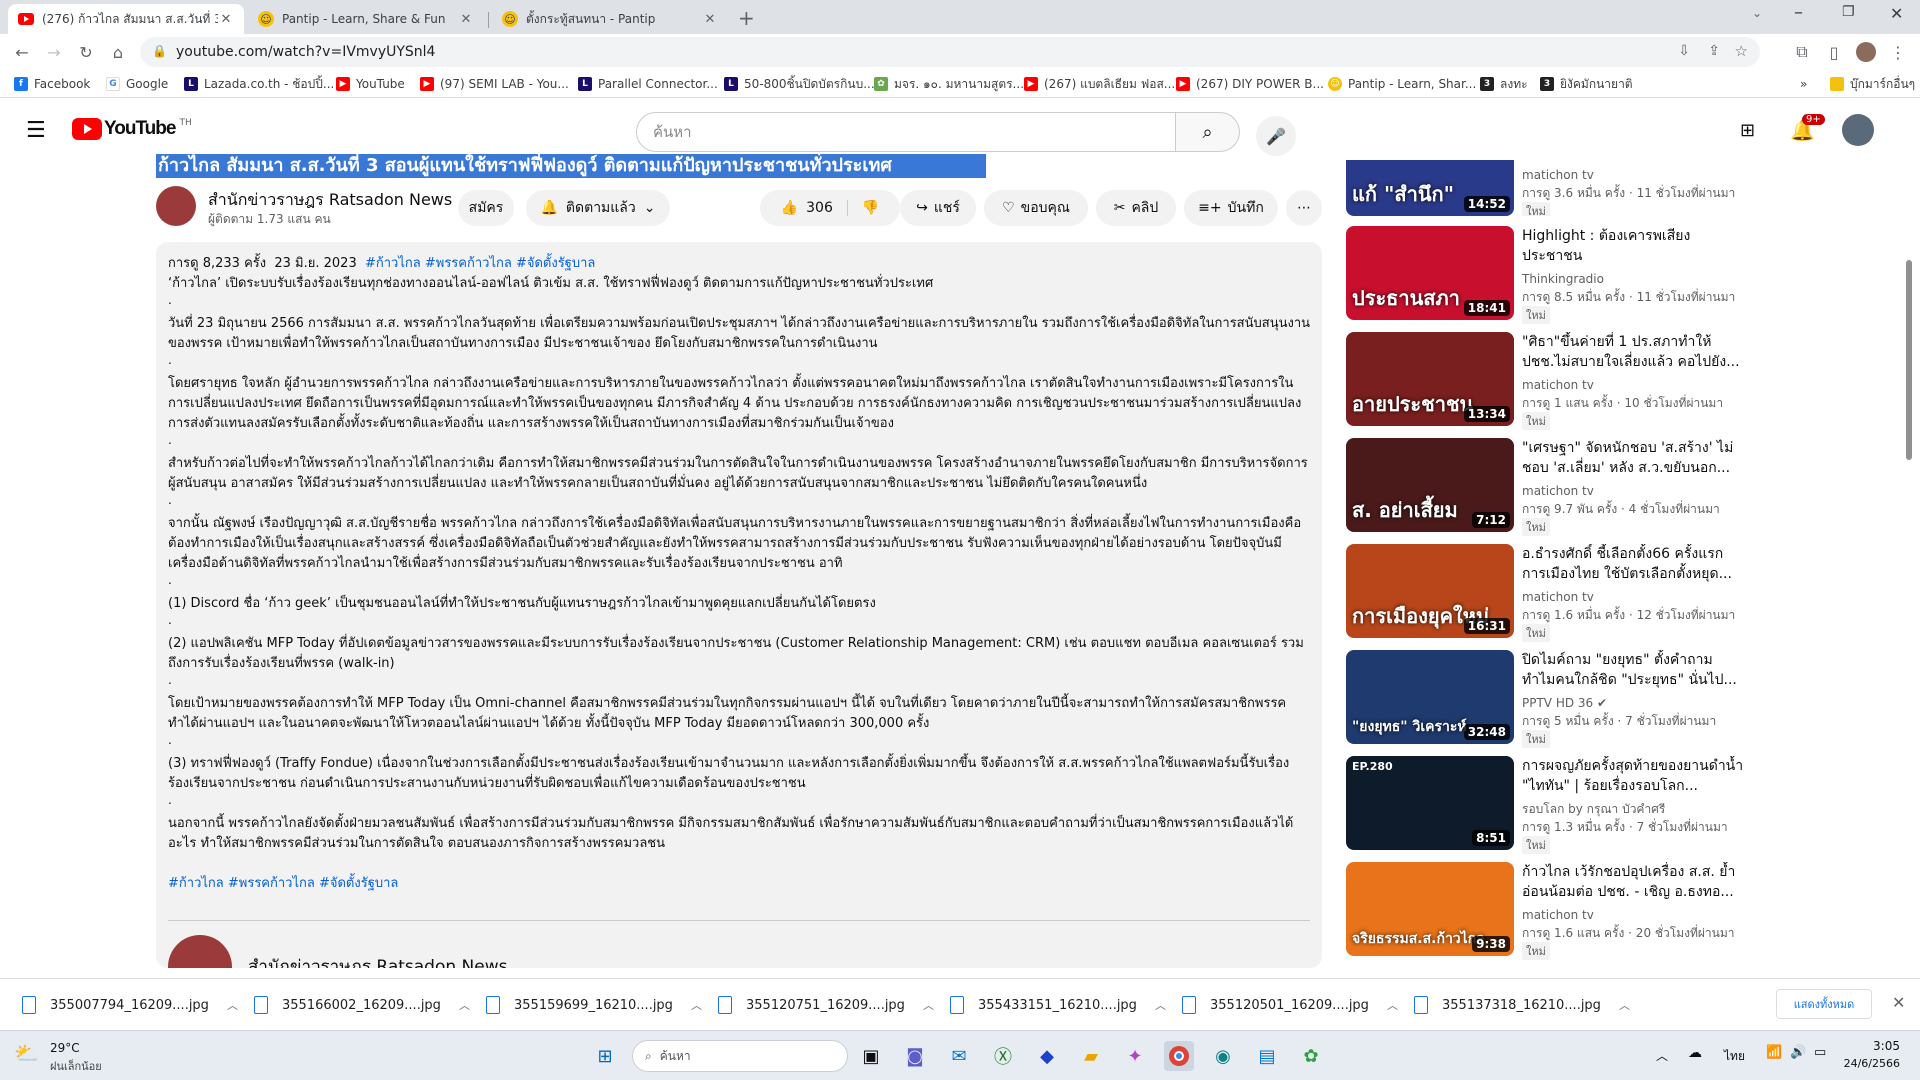 The image size is (1920, 1080). Describe the element at coordinates (1848, 12) in the screenshot. I see `restore-icon: ❐` at that location.